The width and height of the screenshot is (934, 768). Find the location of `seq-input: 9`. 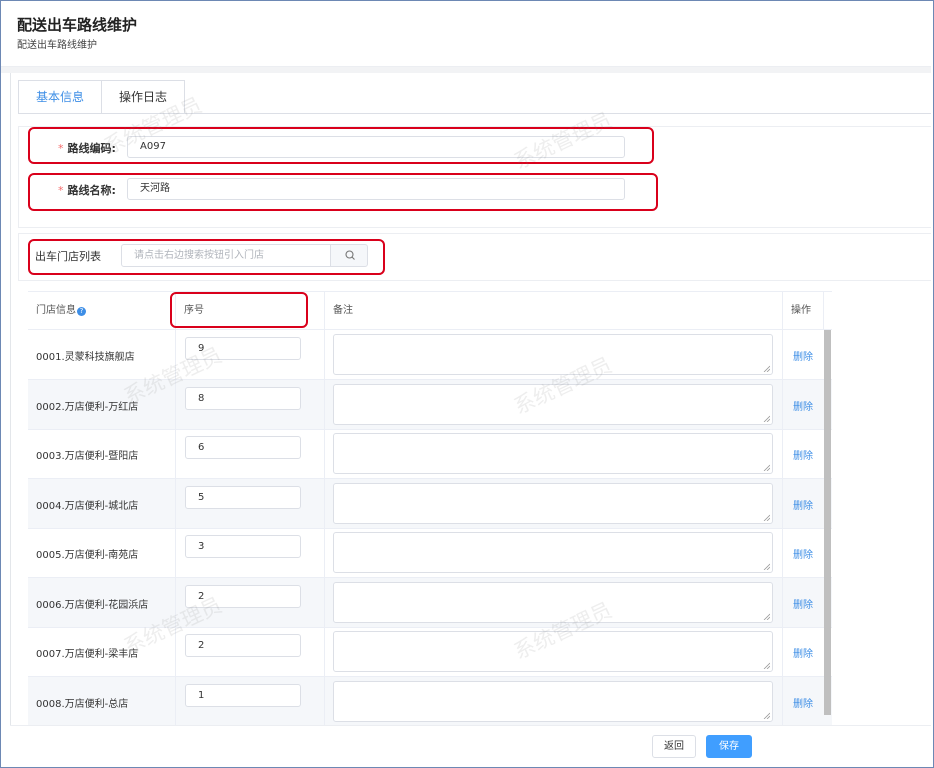

seq-input: 9 is located at coordinates (243, 348).